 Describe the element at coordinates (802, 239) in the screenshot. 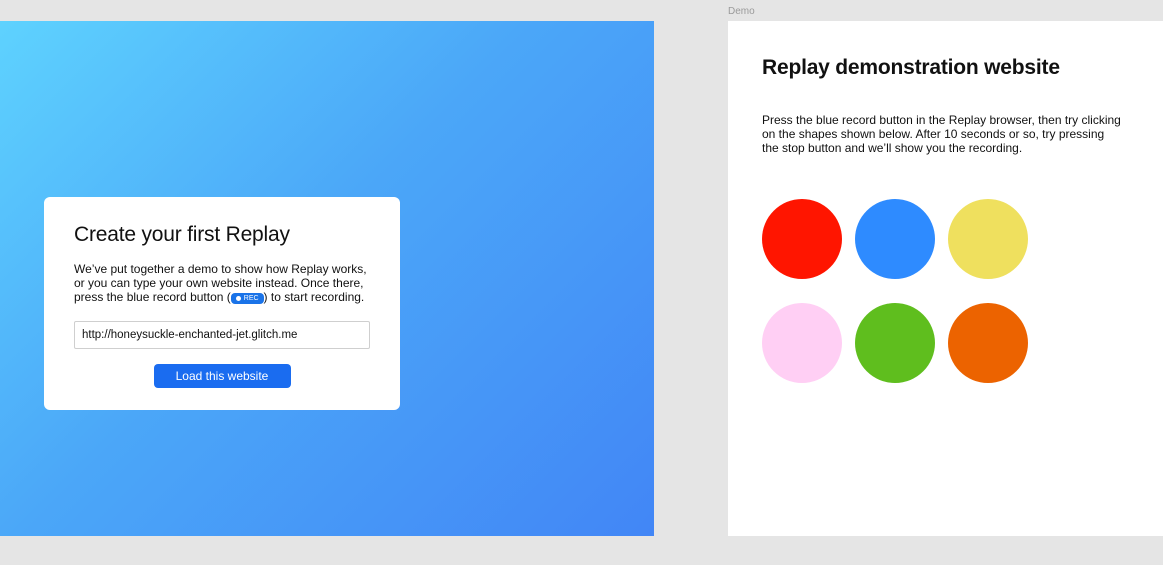

I see `red-circle` at that location.